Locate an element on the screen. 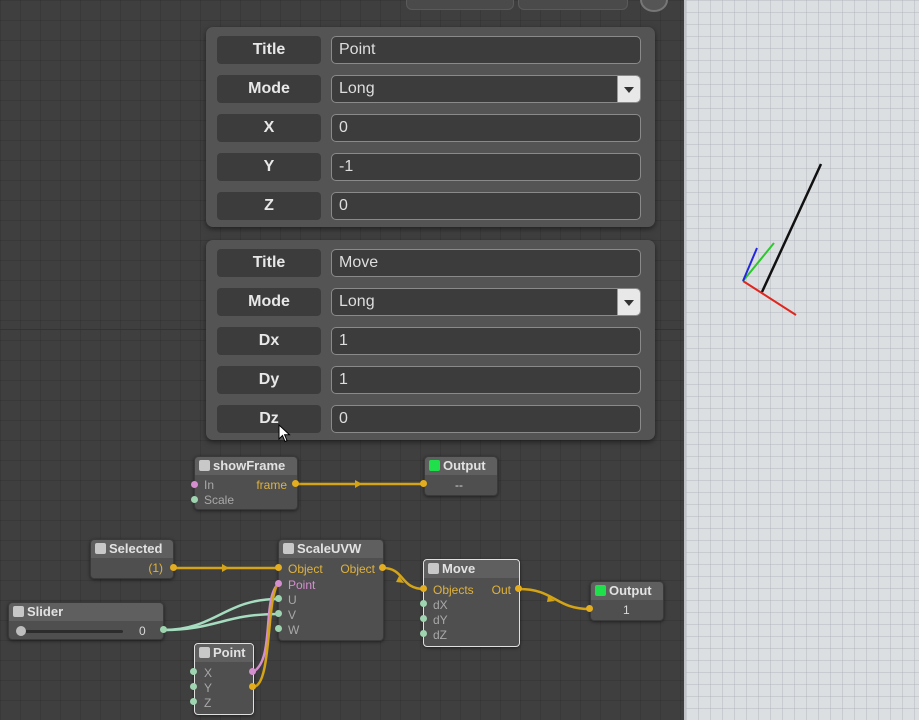 The height and width of the screenshot is (720, 919). output-value: -- is located at coordinates (459, 485).